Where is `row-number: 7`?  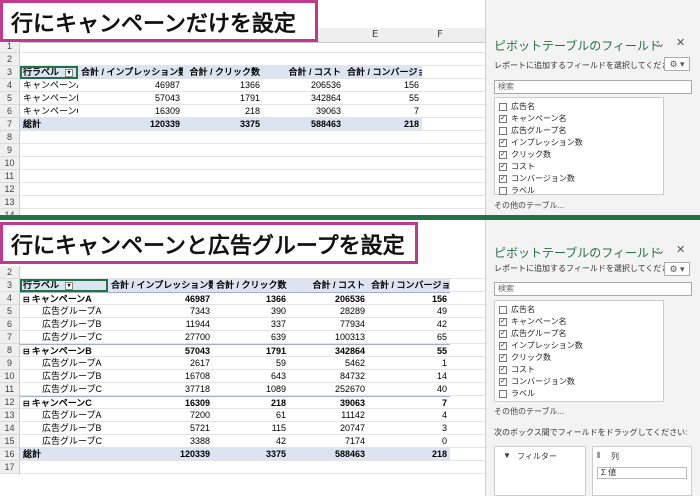
row-number: 7 is located at coordinates (10, 337).